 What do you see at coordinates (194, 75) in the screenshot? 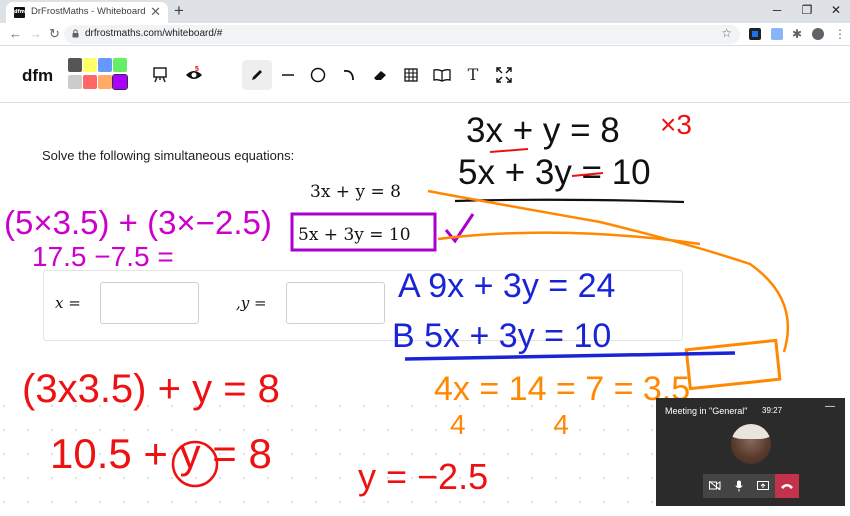
I see `view-eye-icon: 5` at bounding box center [194, 75].